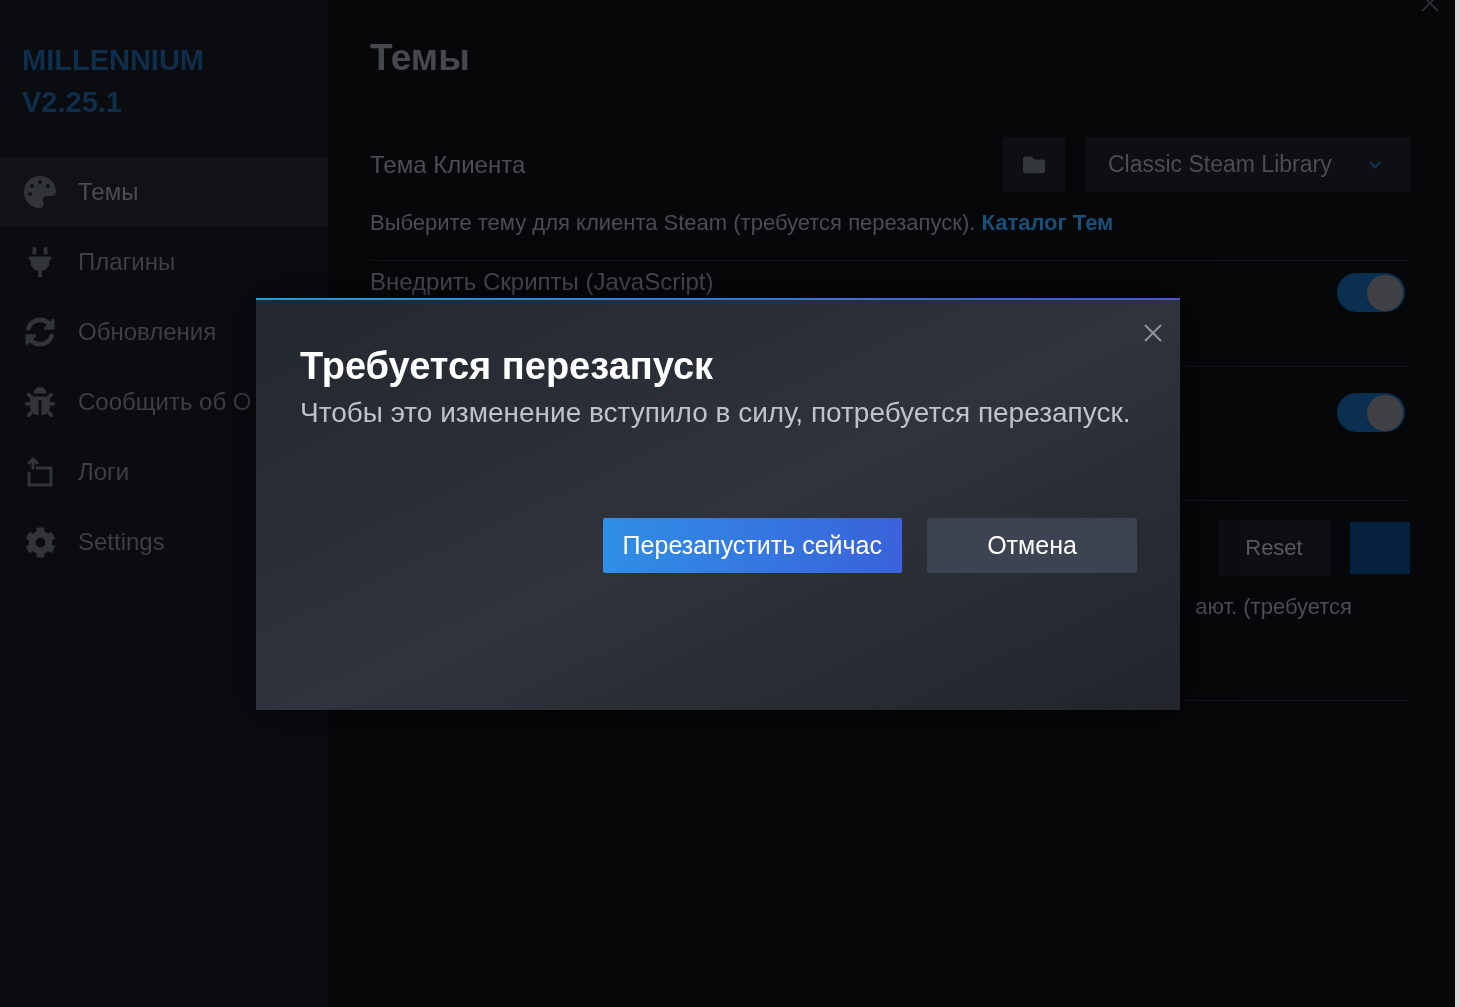 This screenshot has height=1007, width=1460. I want to click on reset-button: Reset, so click(1274, 548).